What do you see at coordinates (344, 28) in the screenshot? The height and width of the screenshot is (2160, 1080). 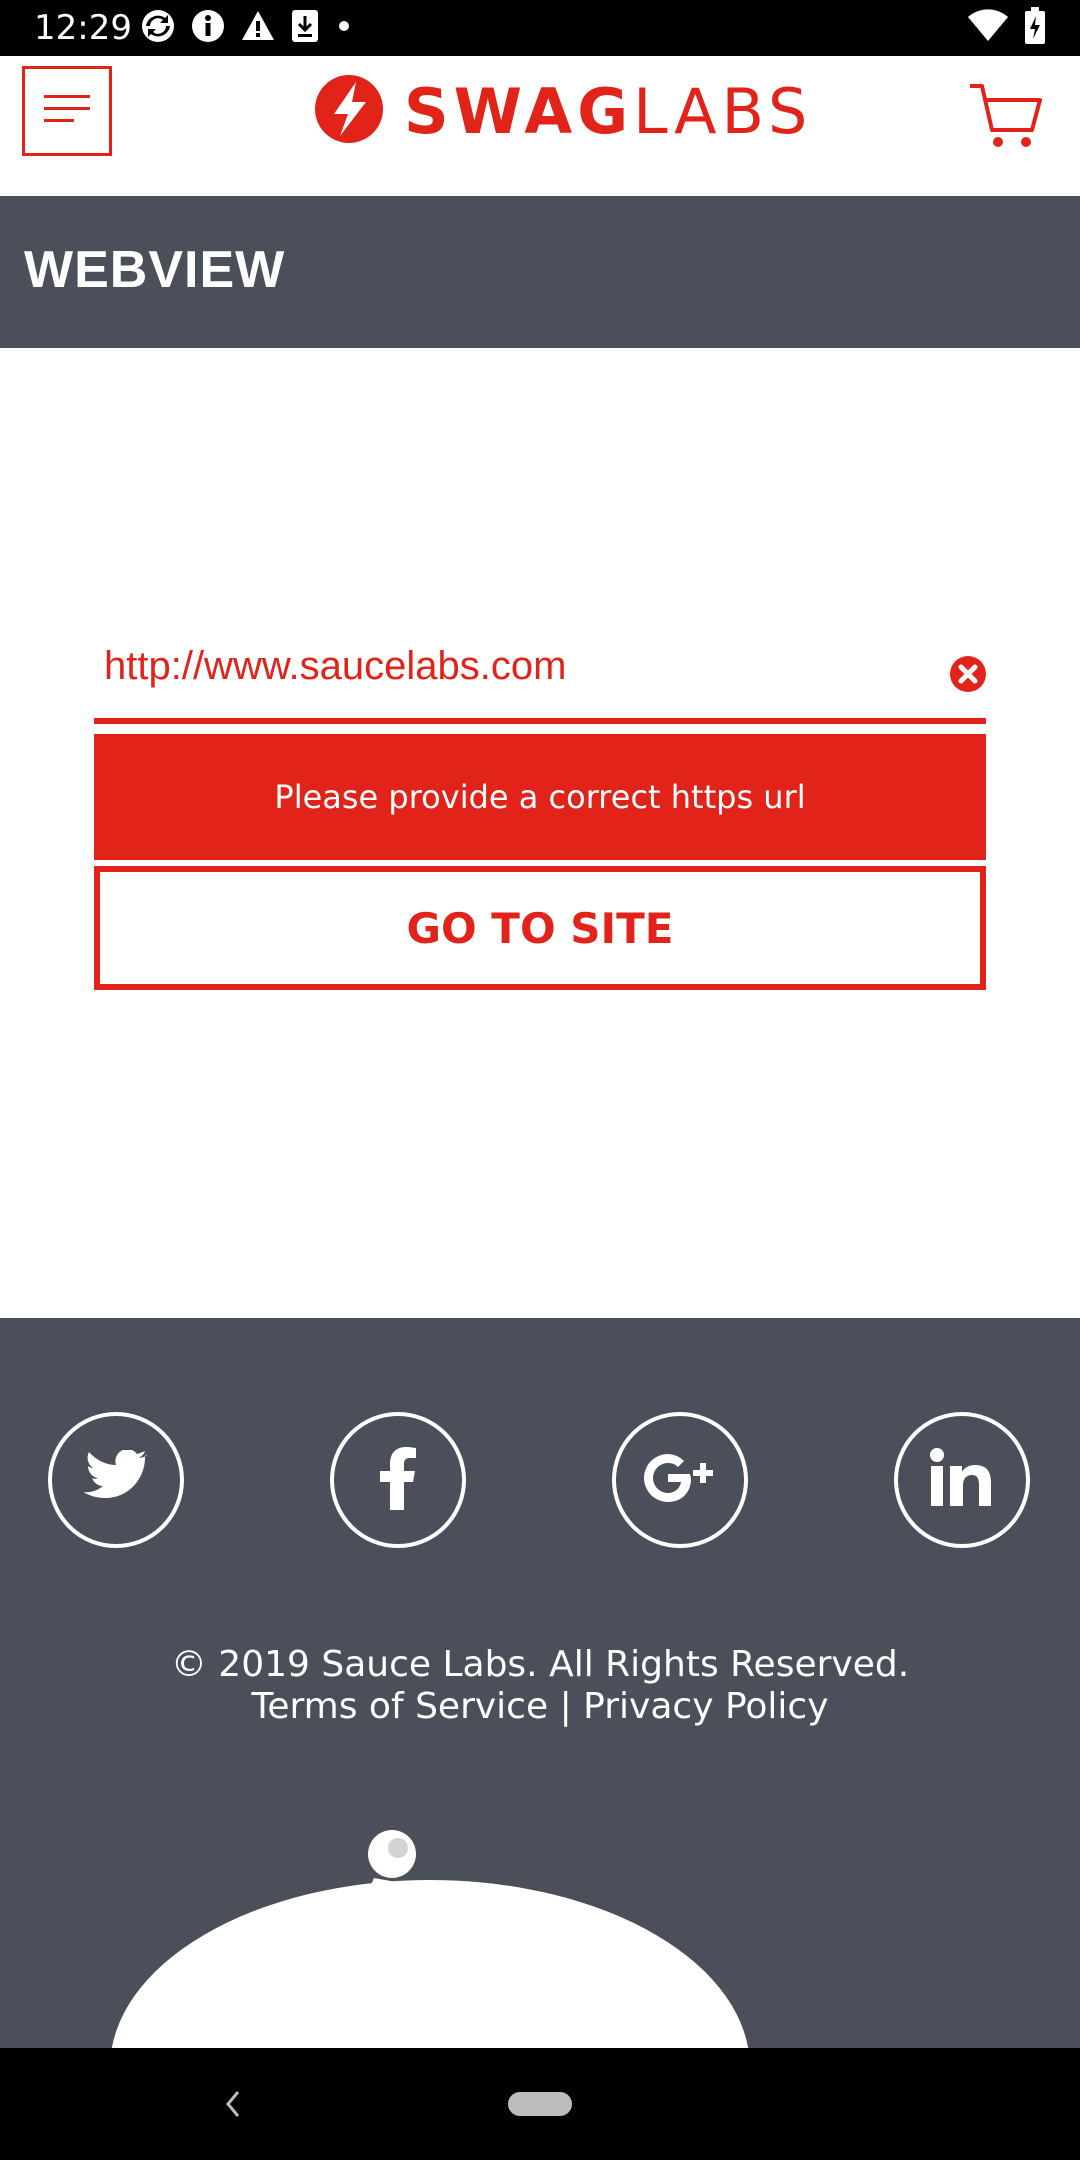 I see `dot-icon` at bounding box center [344, 28].